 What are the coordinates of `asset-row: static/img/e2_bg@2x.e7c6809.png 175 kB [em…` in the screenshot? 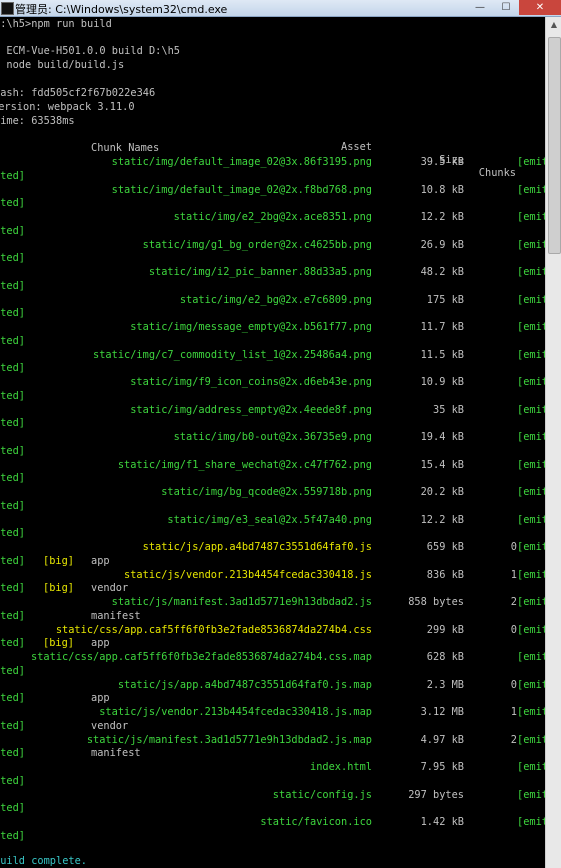 It's located at (272, 300).